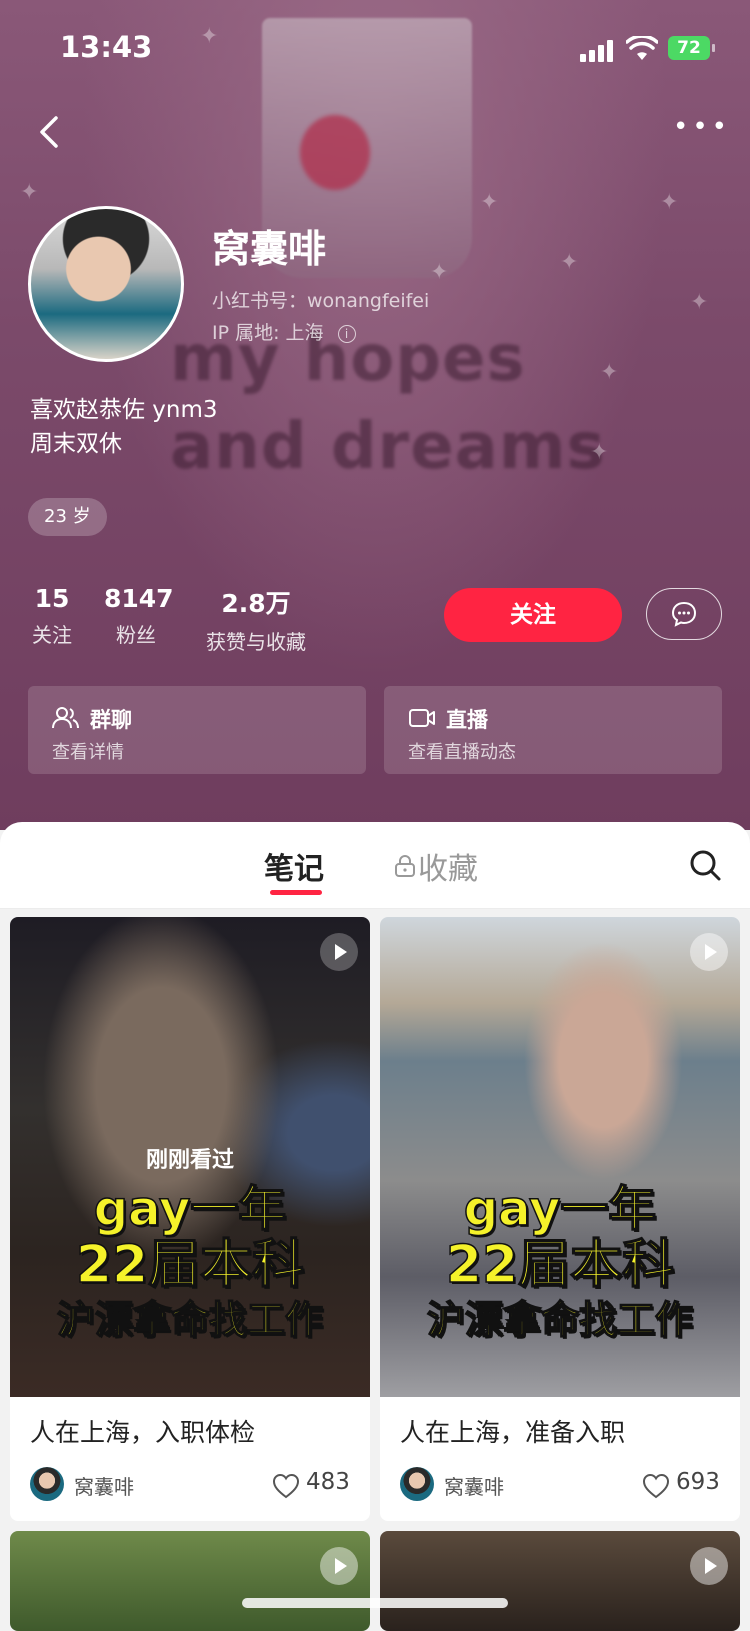 The height and width of the screenshot is (1631, 750). Describe the element at coordinates (294, 866) in the screenshot. I see `tab-notes: 笔记` at that location.